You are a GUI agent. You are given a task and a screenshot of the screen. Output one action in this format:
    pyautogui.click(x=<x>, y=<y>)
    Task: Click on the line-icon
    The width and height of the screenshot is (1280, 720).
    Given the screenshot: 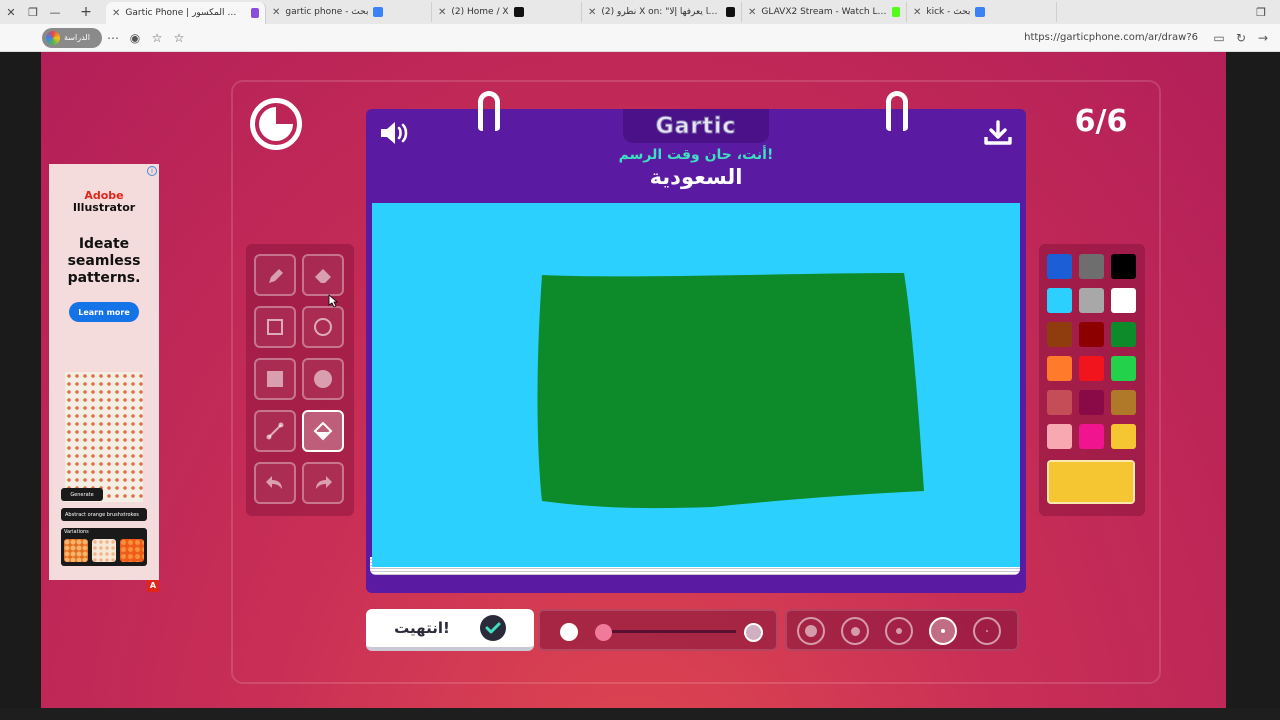 What is the action you would take?
    pyautogui.click(x=275, y=431)
    